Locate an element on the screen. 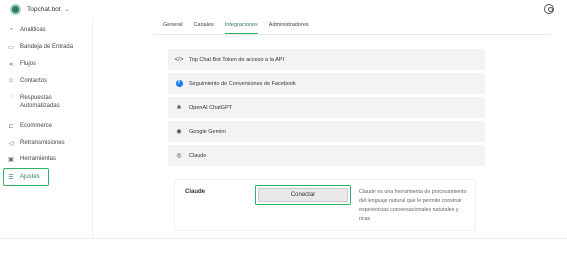 Image resolution: width=567 pixels, height=253 pixels. chat-icon: ◌ is located at coordinates (11, 97).